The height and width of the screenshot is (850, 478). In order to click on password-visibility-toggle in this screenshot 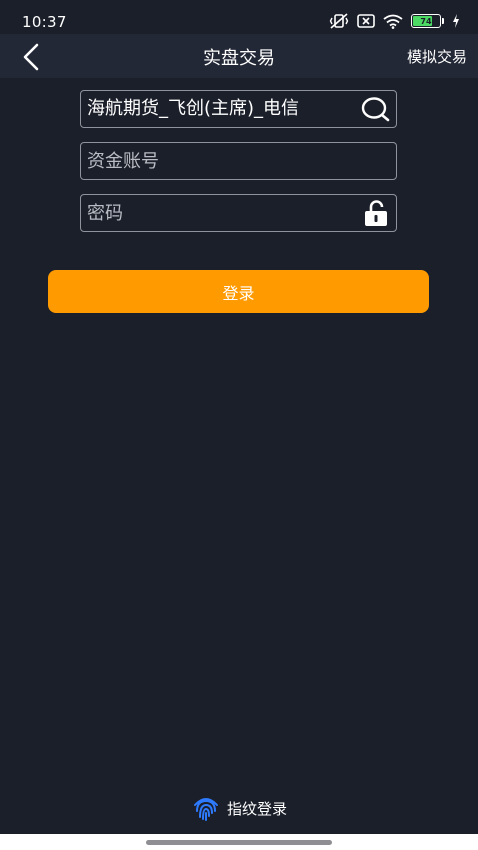, I will do `click(376, 213)`.